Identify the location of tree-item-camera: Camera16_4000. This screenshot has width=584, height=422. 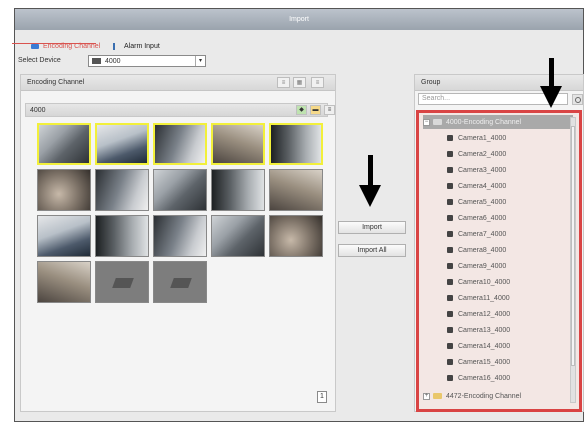
(478, 378).